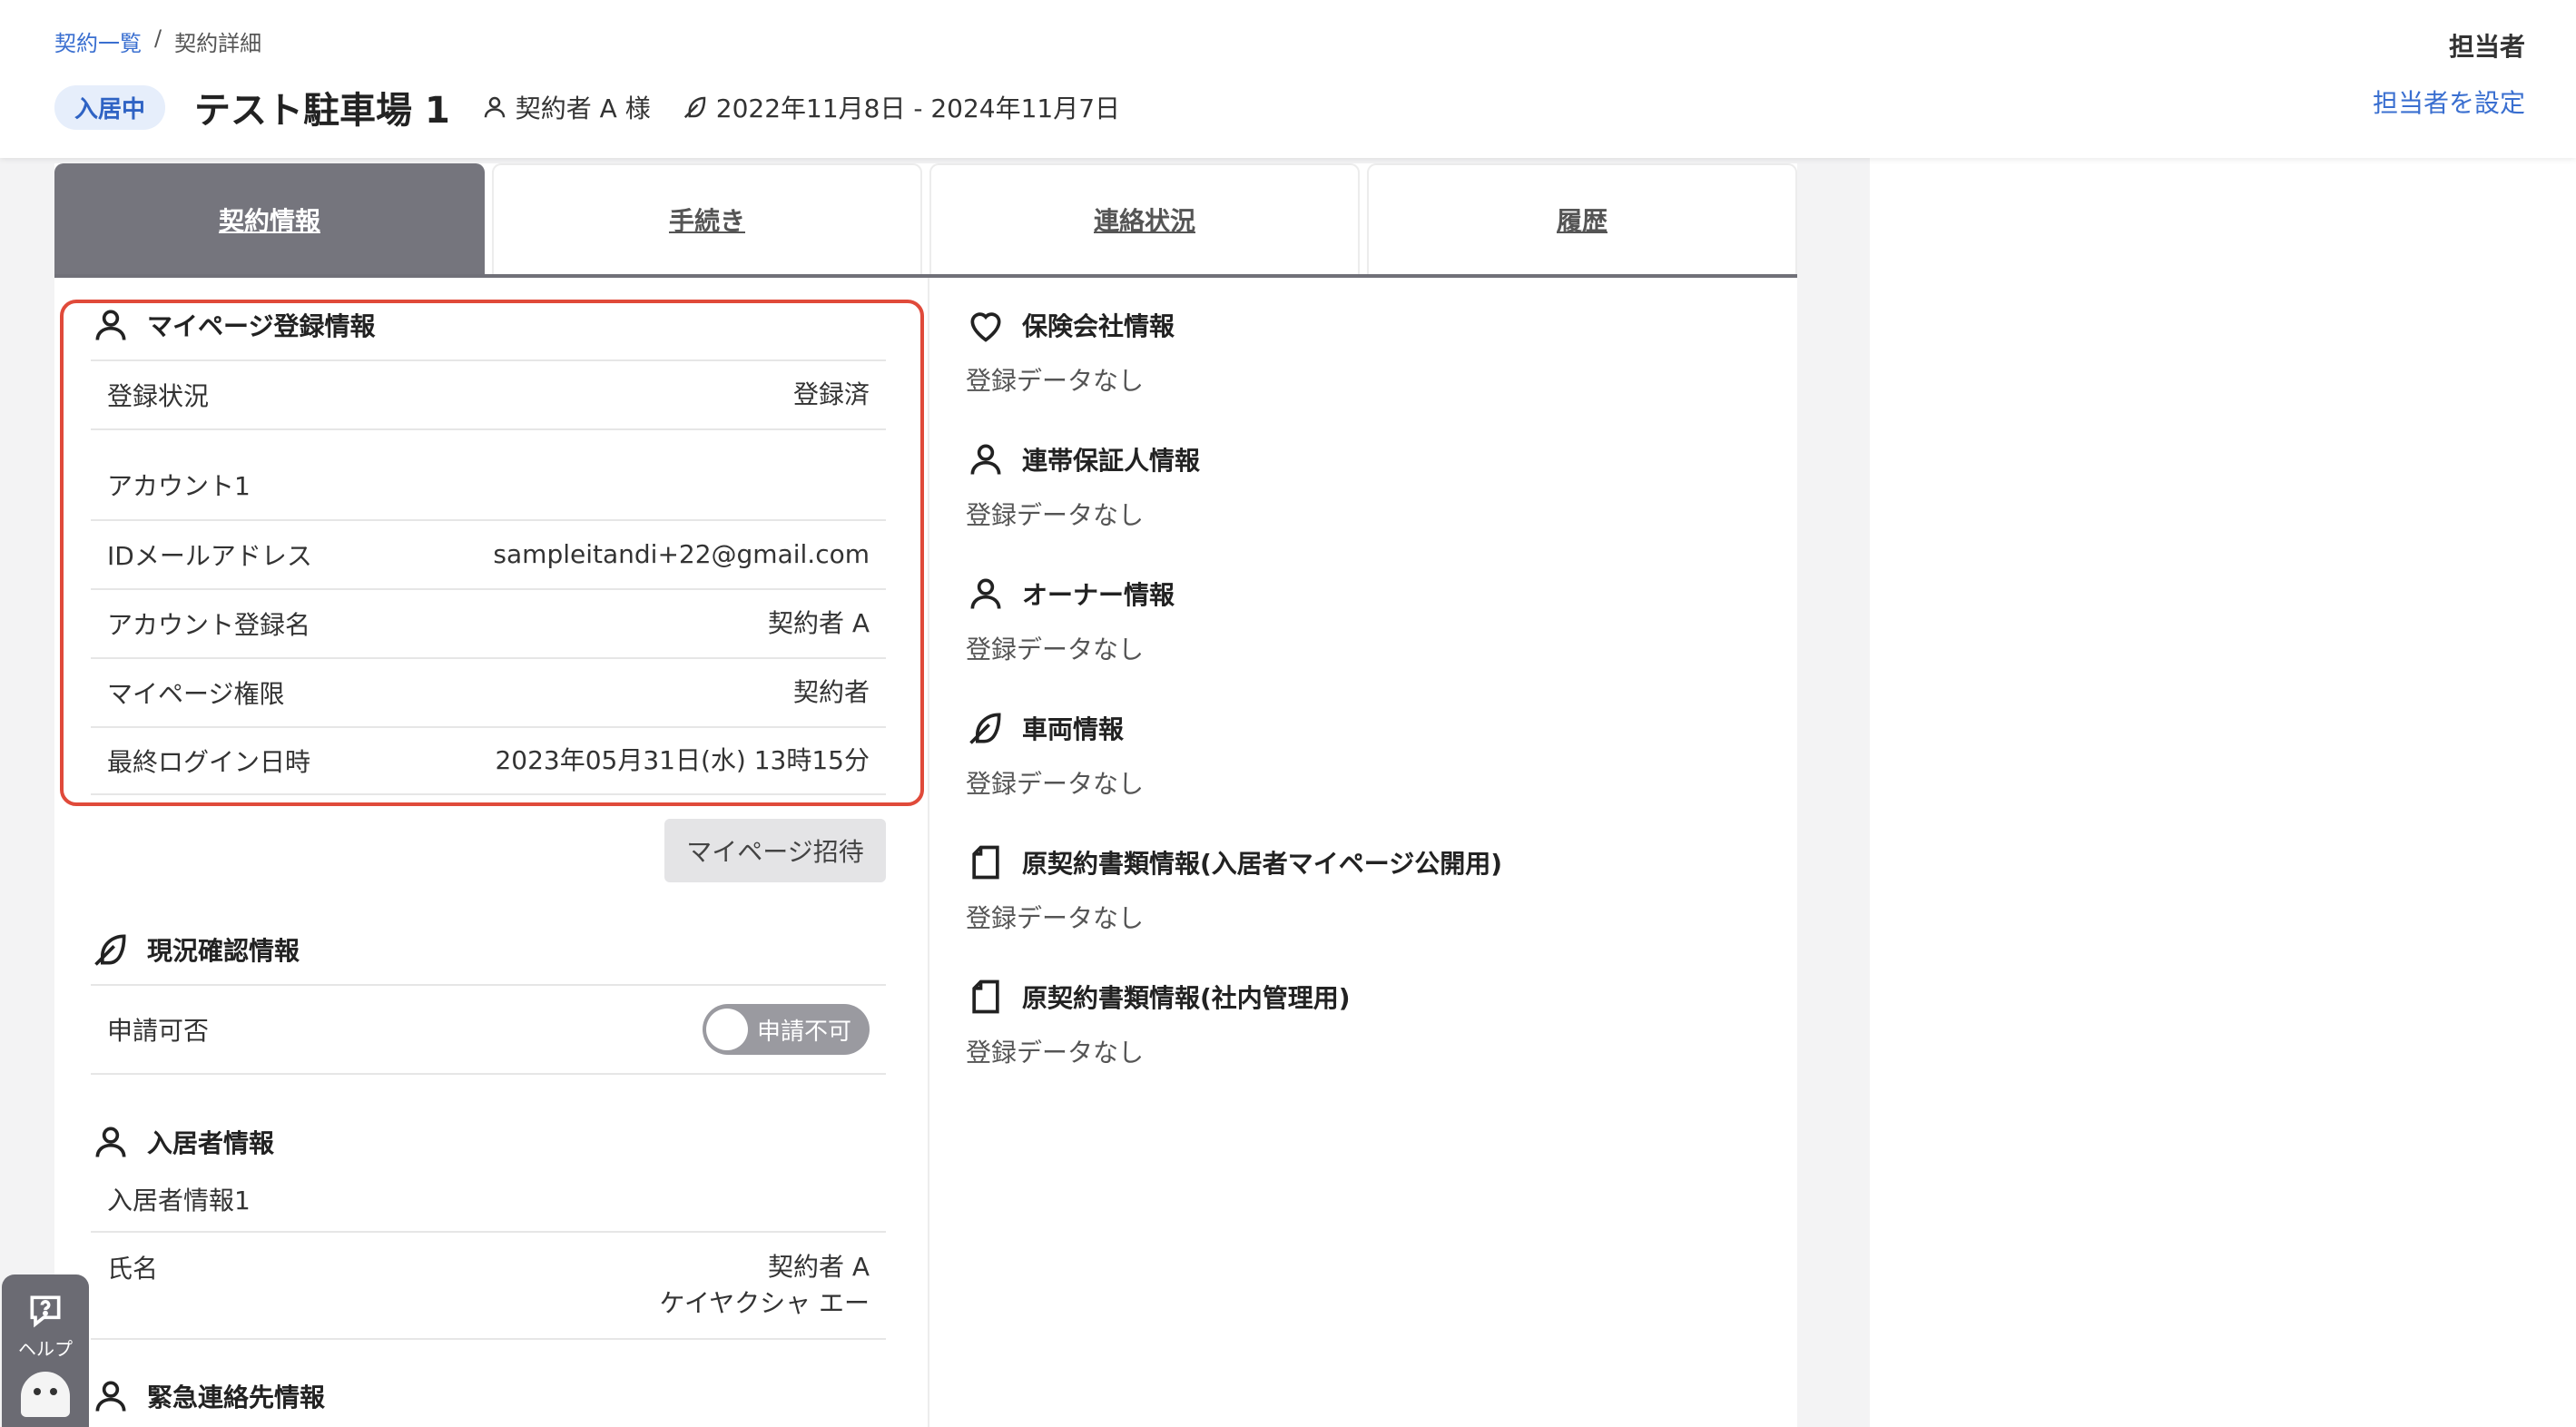 The width and height of the screenshot is (2576, 1427). I want to click on vehicle-section: 車両情報 登録データなし, so click(1365, 752).